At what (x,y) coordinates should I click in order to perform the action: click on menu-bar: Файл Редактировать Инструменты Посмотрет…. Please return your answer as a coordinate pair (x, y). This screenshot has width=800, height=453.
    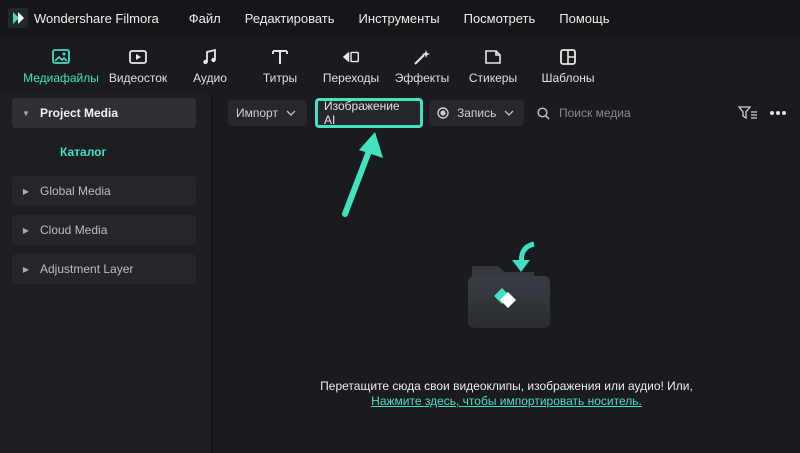
    Looking at the image, I should click on (411, 18).